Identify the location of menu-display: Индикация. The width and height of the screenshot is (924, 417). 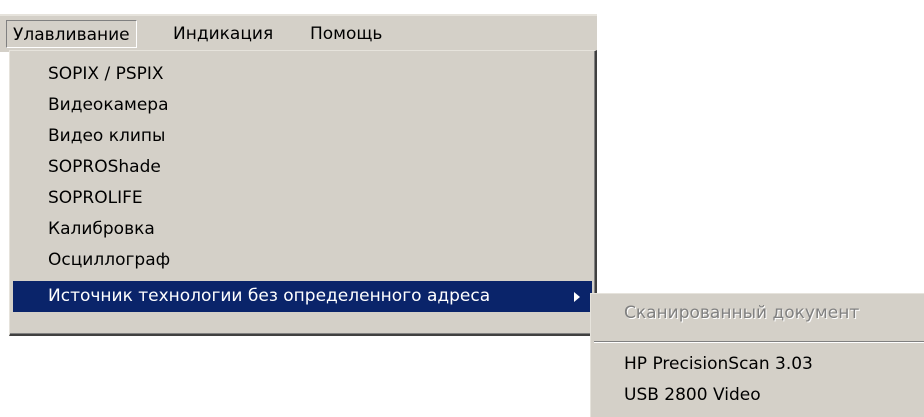
(223, 34).